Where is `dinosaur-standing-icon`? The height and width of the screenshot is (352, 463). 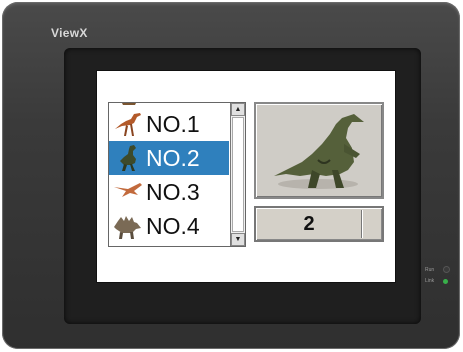 dinosaur-standing-icon is located at coordinates (128, 158).